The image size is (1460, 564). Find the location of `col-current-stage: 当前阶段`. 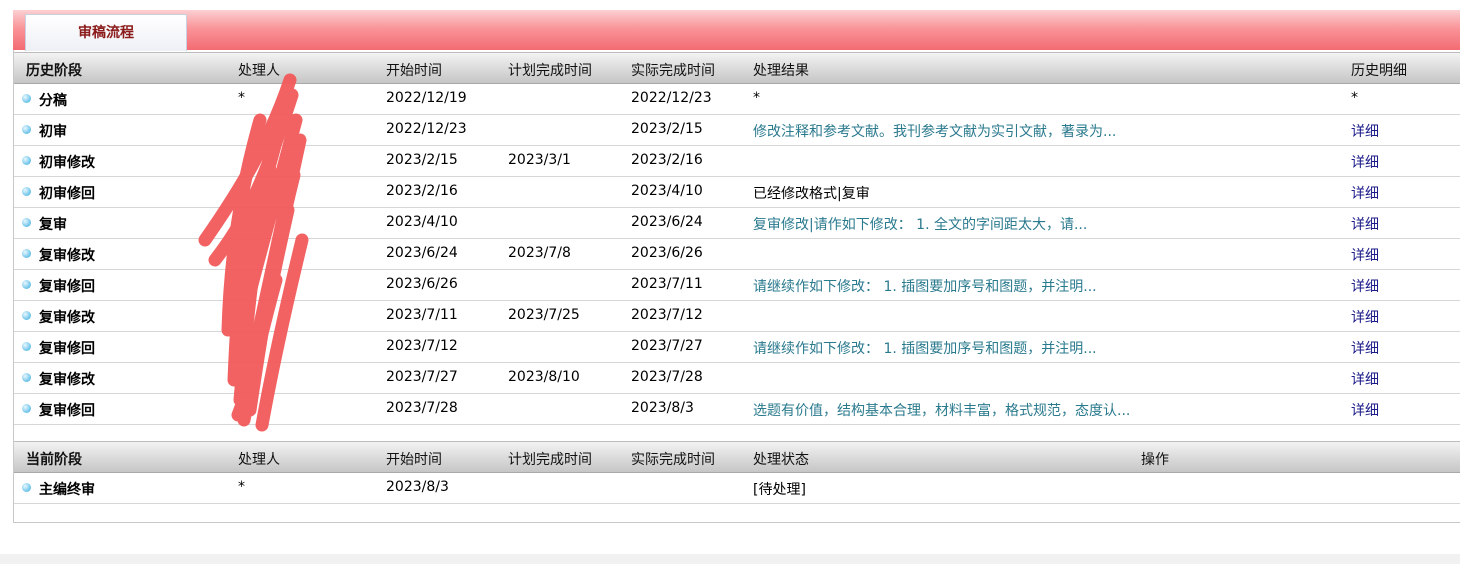

col-current-stage: 当前阶段 is located at coordinates (54, 460).